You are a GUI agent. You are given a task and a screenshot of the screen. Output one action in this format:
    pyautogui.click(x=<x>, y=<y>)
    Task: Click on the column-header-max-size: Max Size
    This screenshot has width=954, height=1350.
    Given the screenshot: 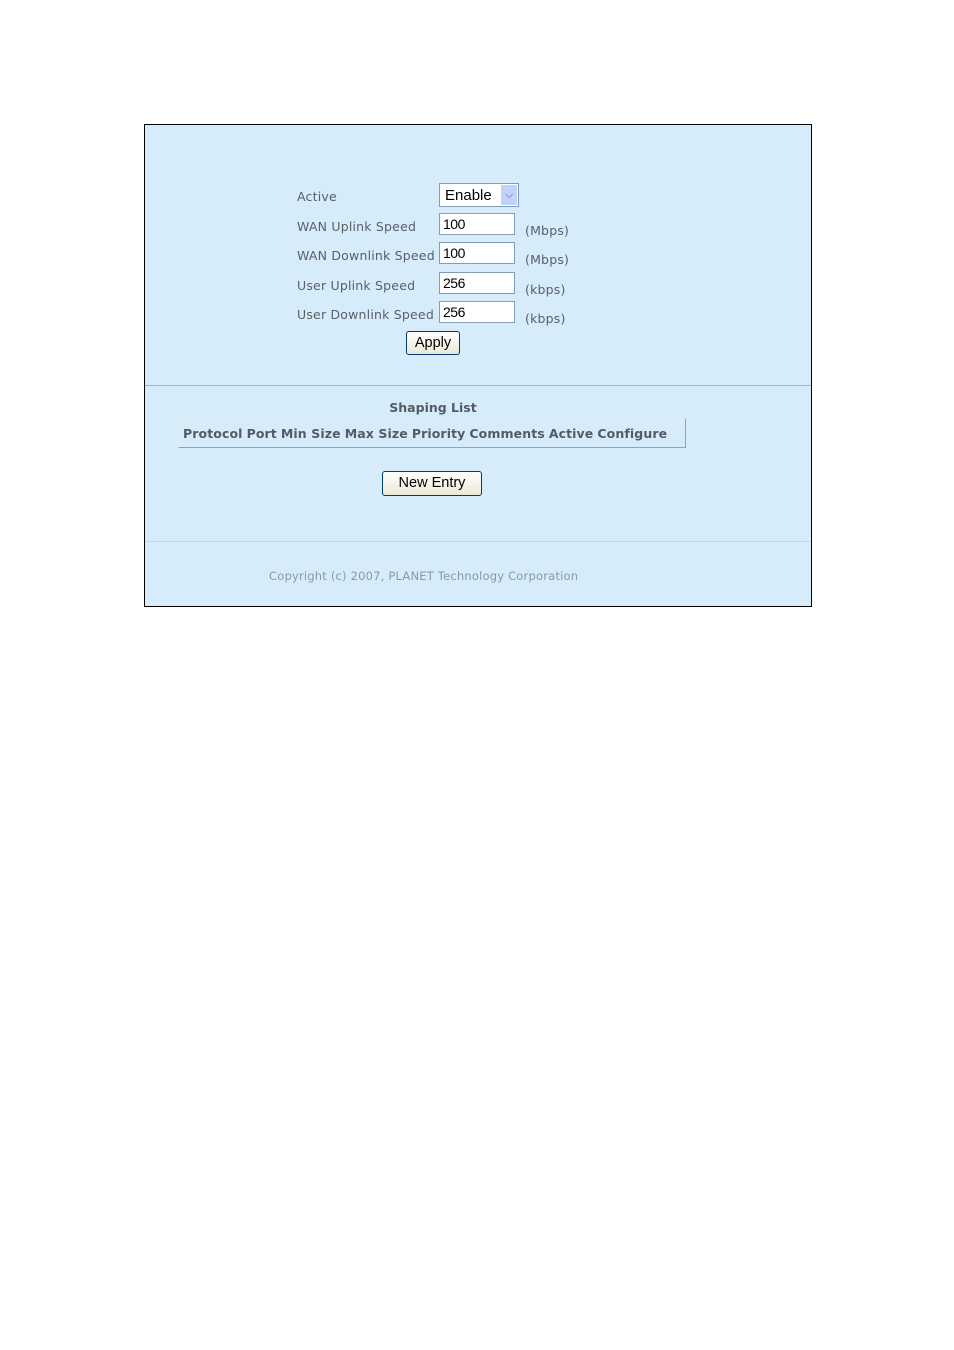 What is the action you would take?
    pyautogui.click(x=376, y=433)
    